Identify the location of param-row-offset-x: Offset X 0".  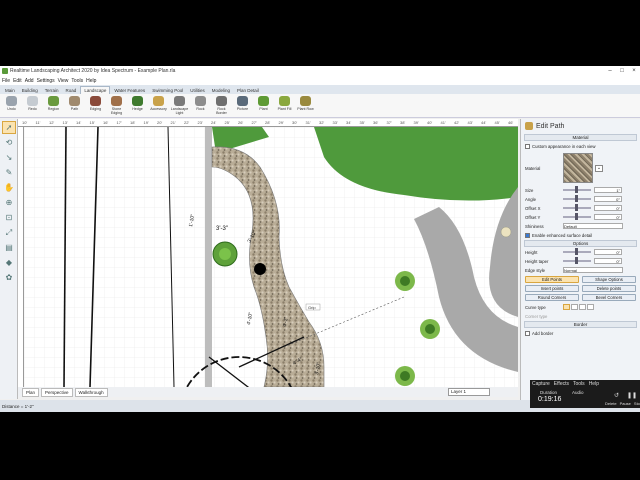
(580, 208).